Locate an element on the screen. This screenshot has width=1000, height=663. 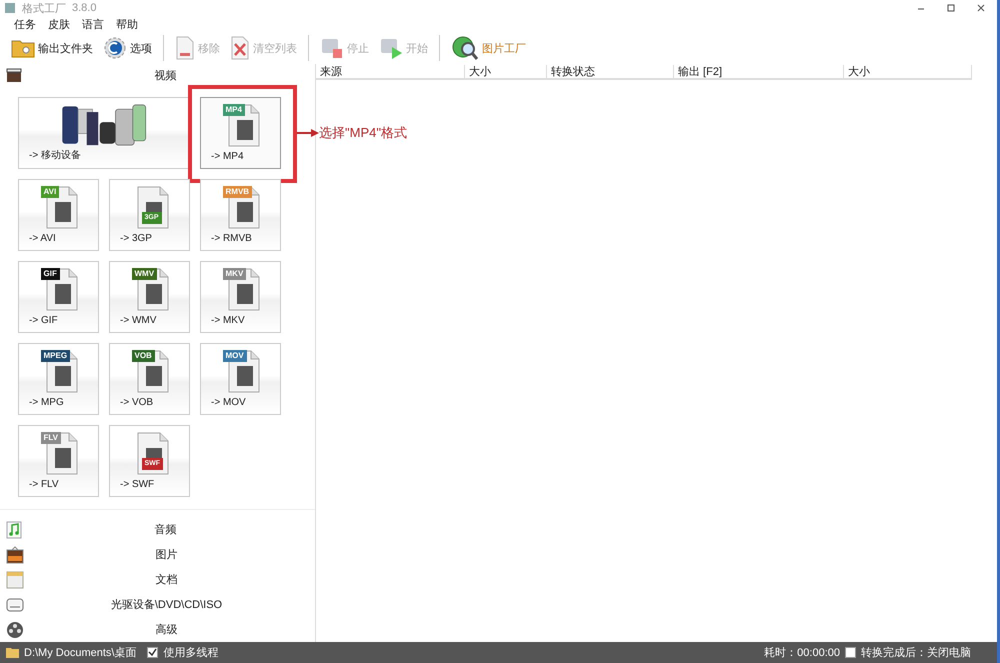
format-badge: AVI is located at coordinates (50, 192).